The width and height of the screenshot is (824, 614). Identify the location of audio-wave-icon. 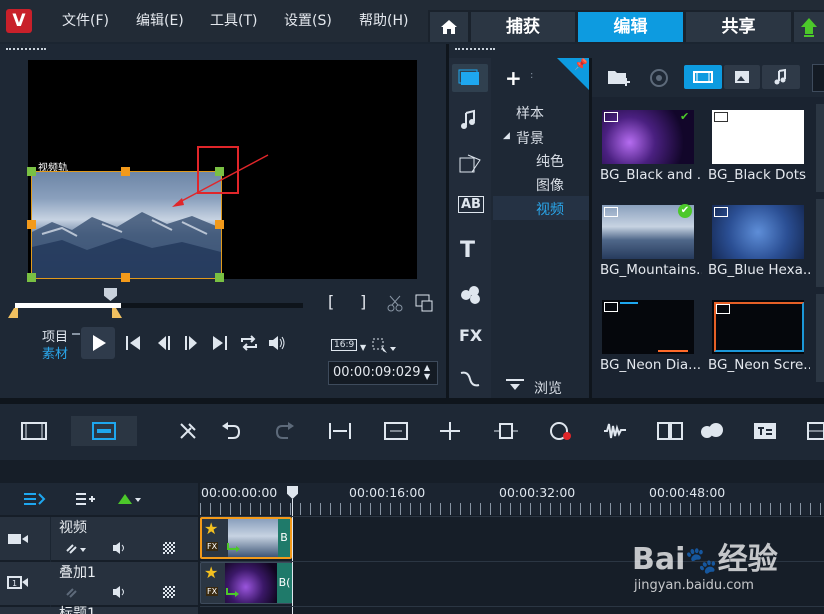
(615, 431).